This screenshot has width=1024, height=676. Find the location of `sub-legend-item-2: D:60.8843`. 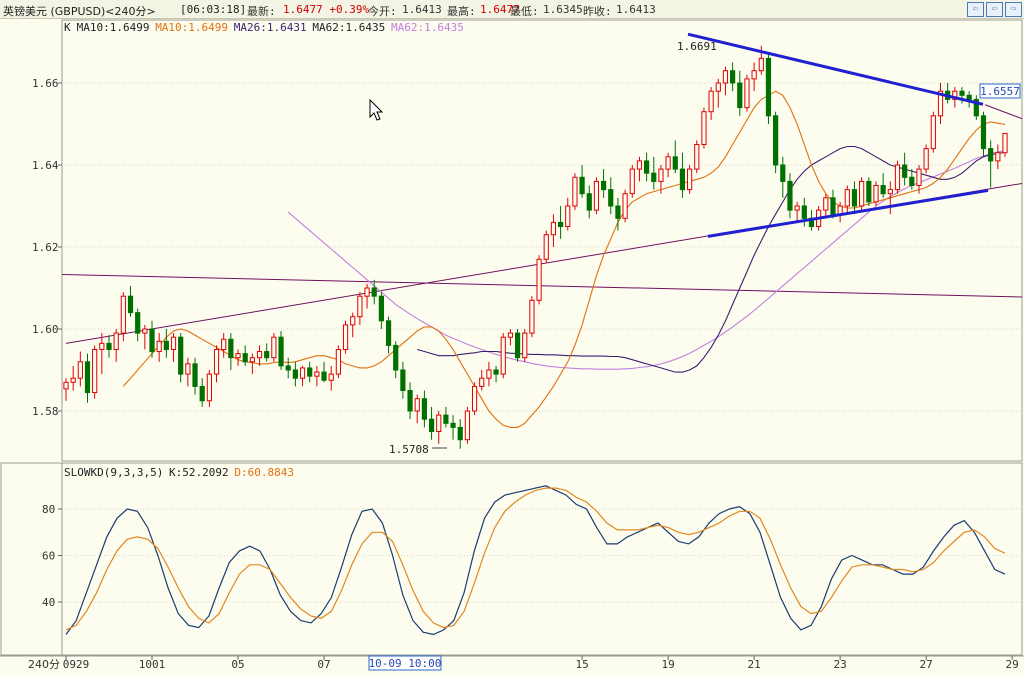

sub-legend-item-2: D:60.8843 is located at coordinates (264, 472).